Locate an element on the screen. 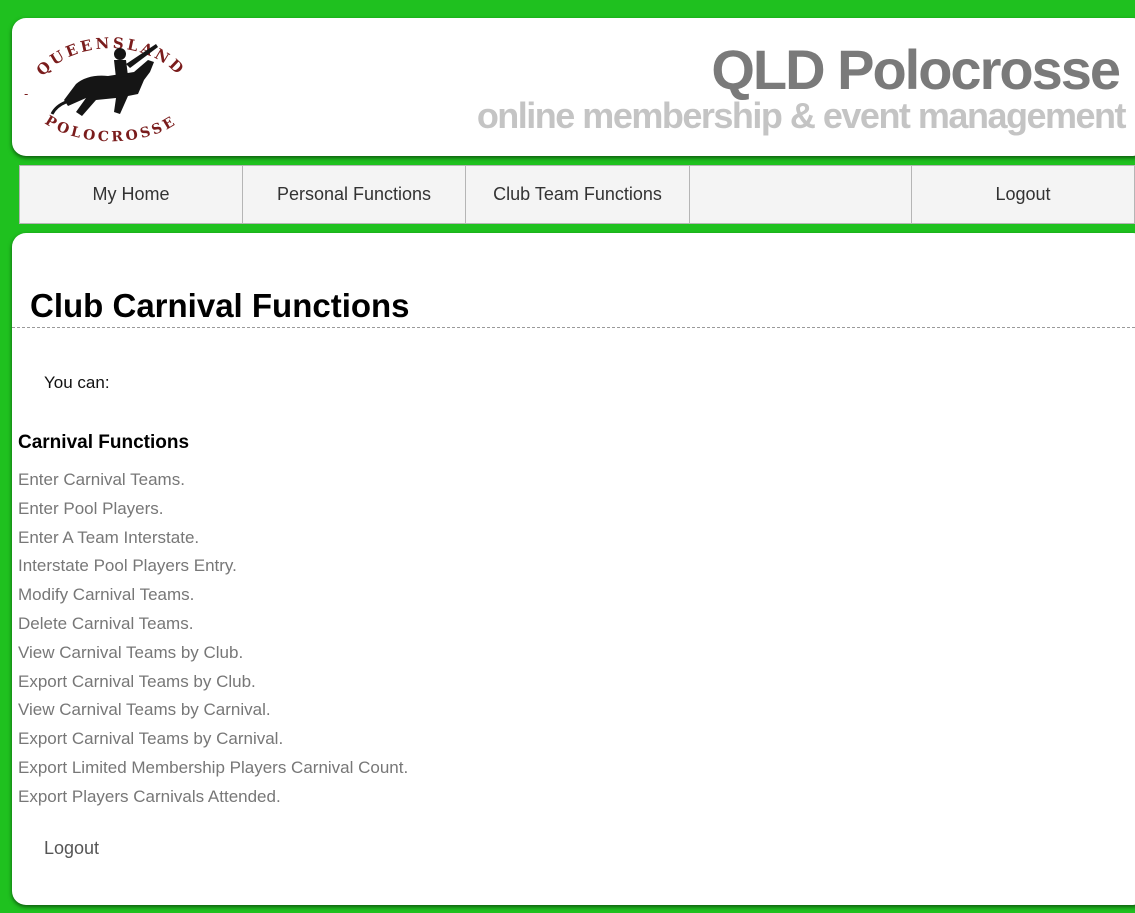 The height and width of the screenshot is (913, 1135). svg-text: POLOCROSSE is located at coordinates (111, 128).